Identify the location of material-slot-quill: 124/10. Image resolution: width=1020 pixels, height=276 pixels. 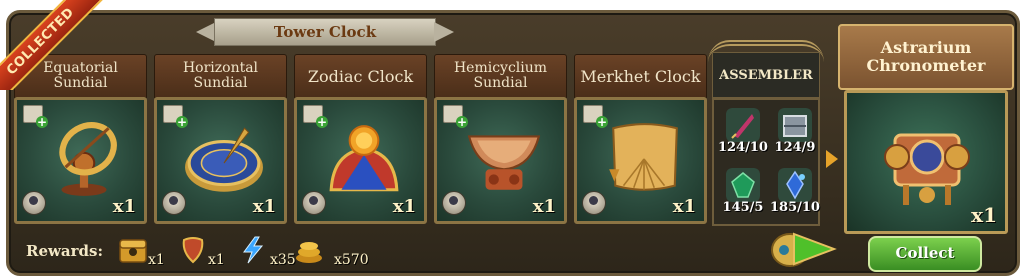
(743, 132).